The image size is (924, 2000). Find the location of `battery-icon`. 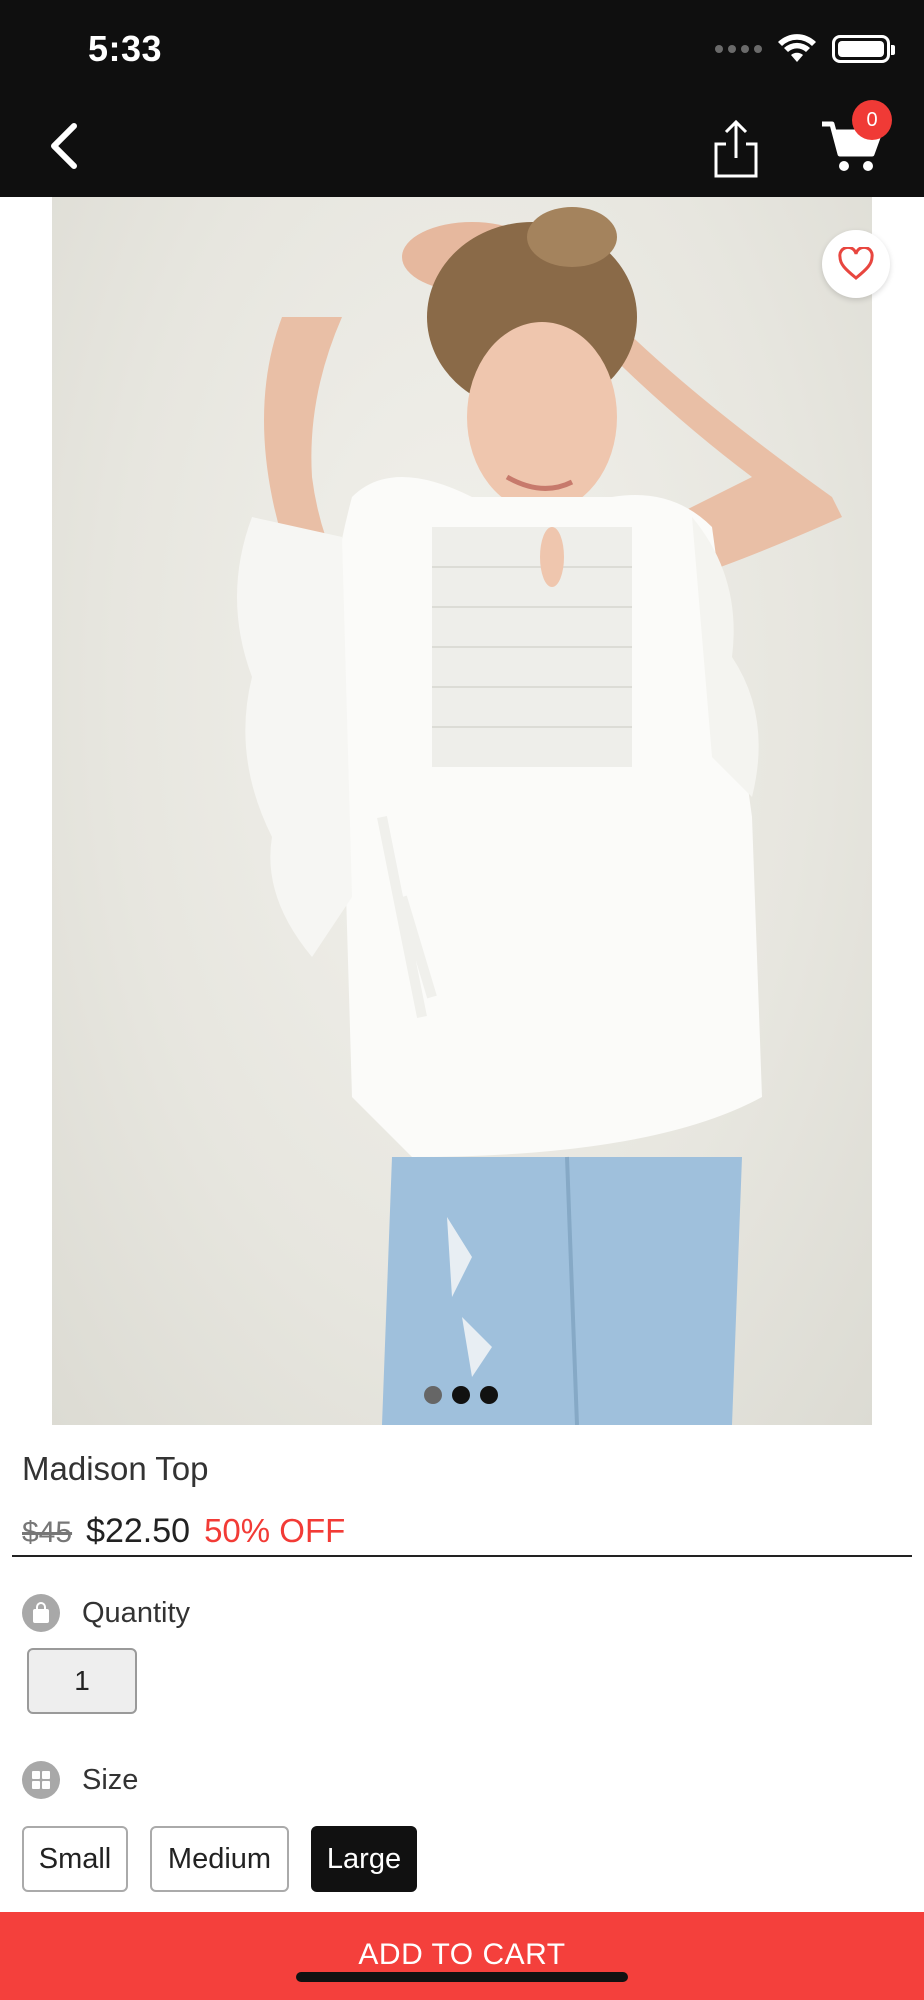

battery-icon is located at coordinates (863, 49).